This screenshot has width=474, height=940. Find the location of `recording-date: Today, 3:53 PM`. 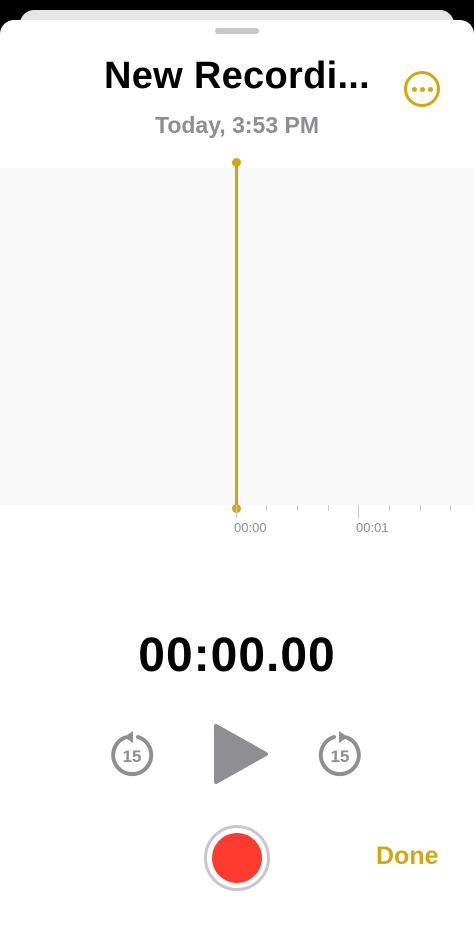

recording-date: Today, 3:53 PM is located at coordinates (237, 125).